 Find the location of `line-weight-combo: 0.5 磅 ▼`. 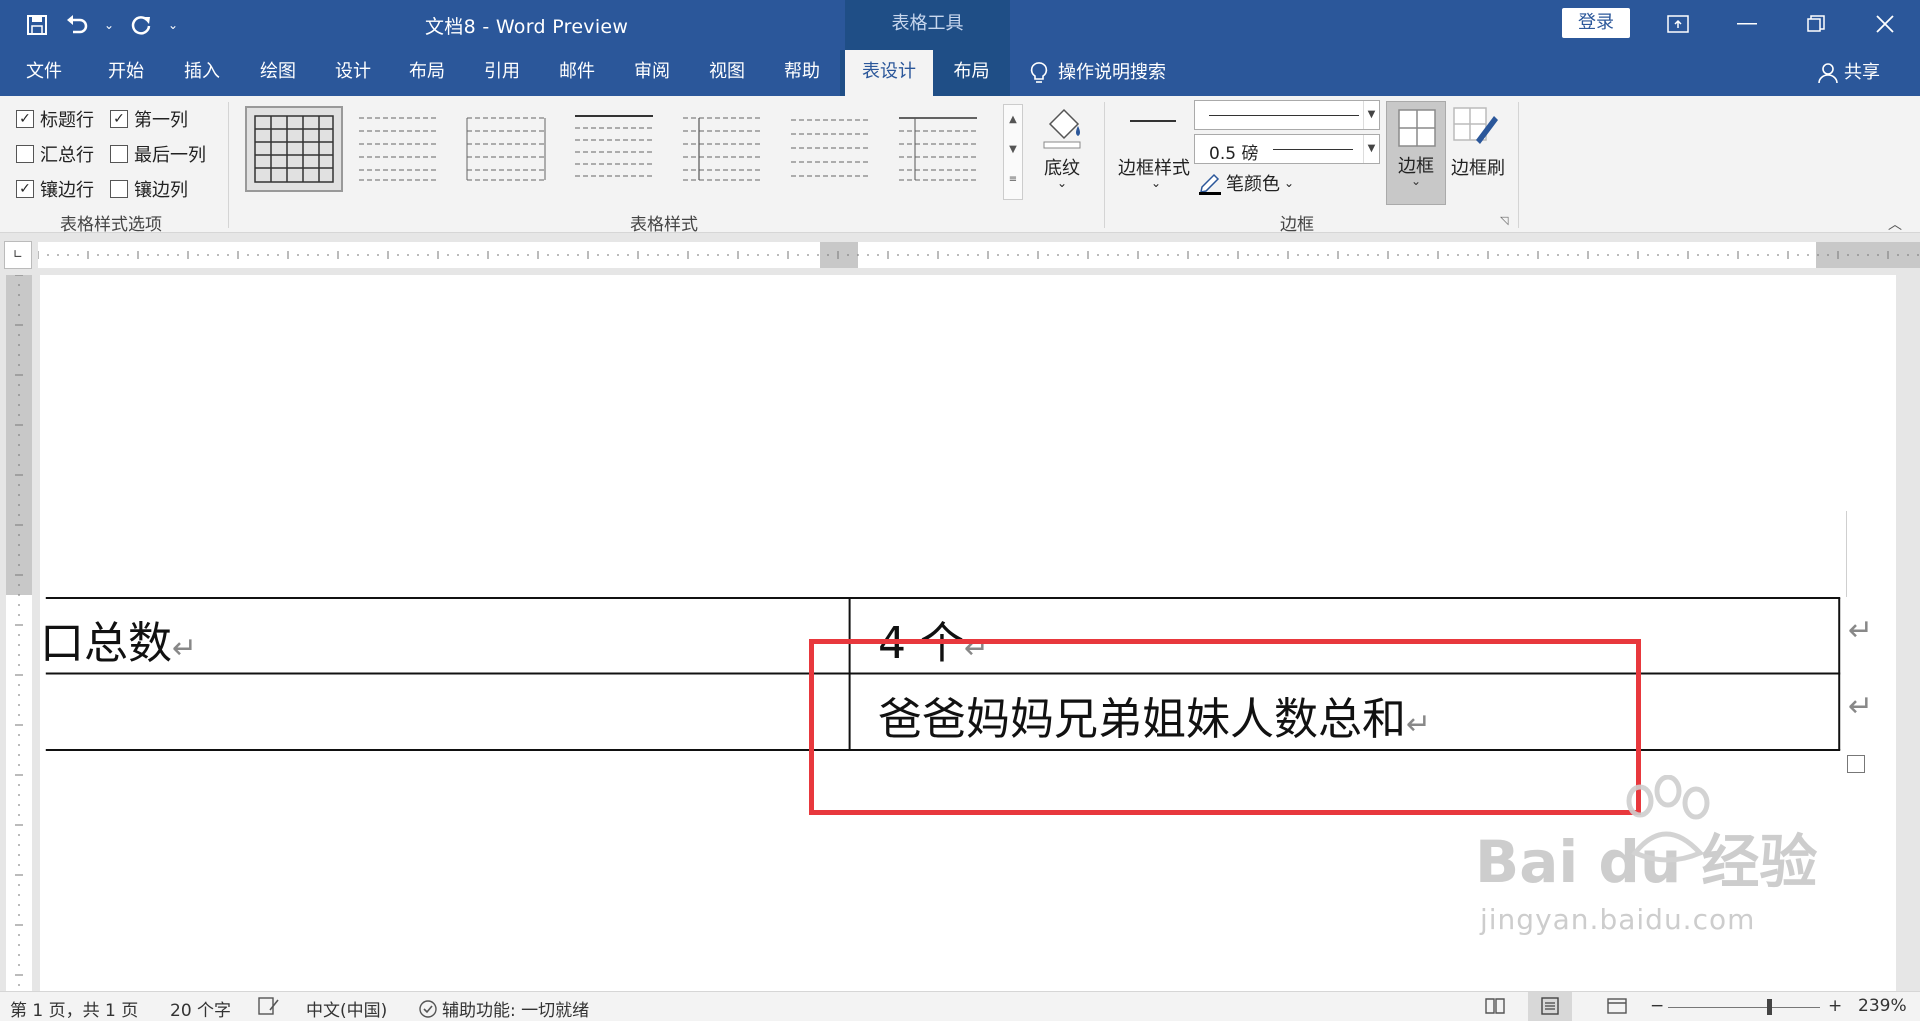

line-weight-combo: 0.5 磅 ▼ is located at coordinates (1287, 149).